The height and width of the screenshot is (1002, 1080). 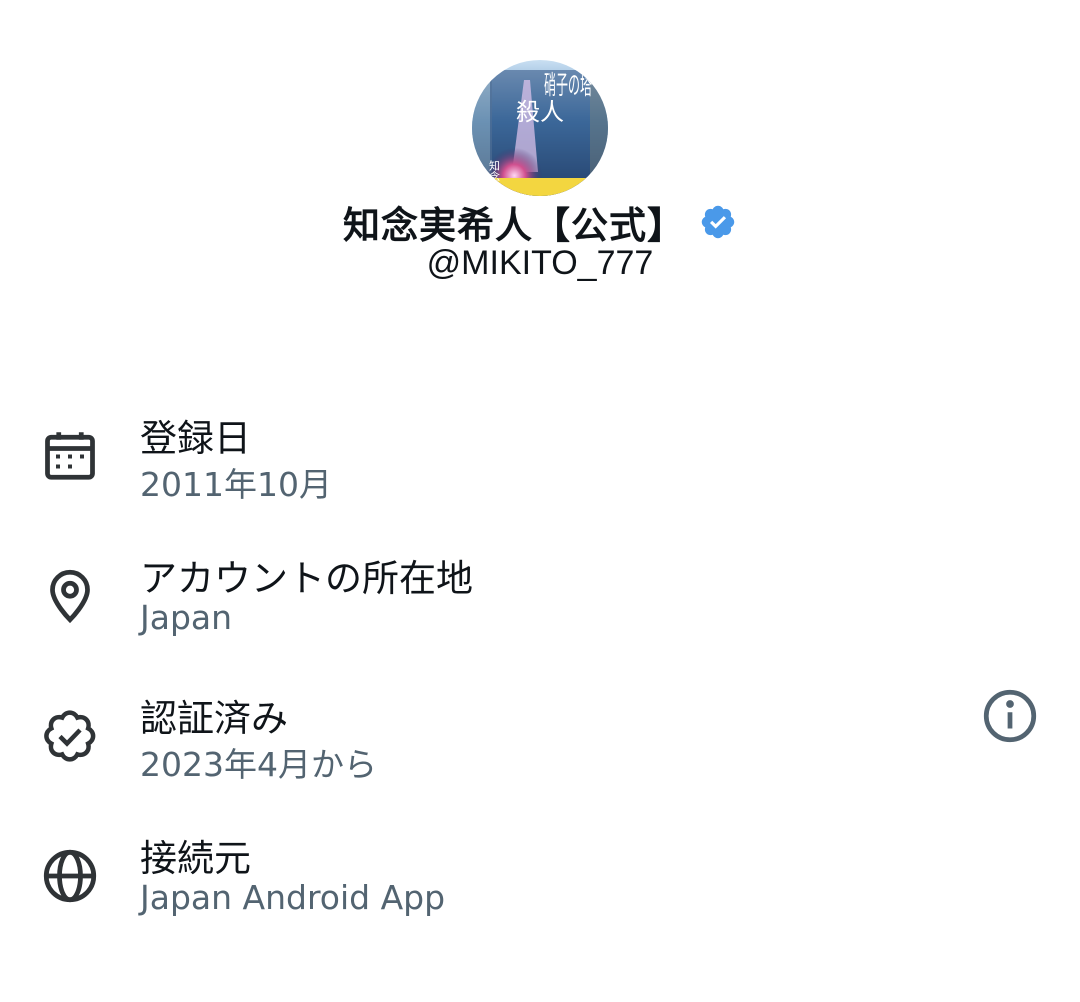 I want to click on verified-check-icon, so click(x=718, y=222).